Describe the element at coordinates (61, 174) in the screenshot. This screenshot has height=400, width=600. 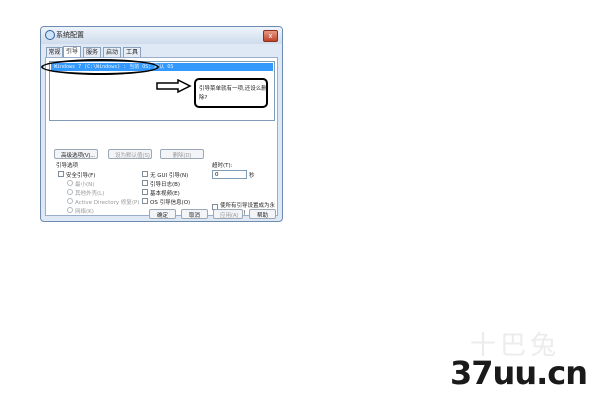
I see `safe-boot-checkbox` at that location.